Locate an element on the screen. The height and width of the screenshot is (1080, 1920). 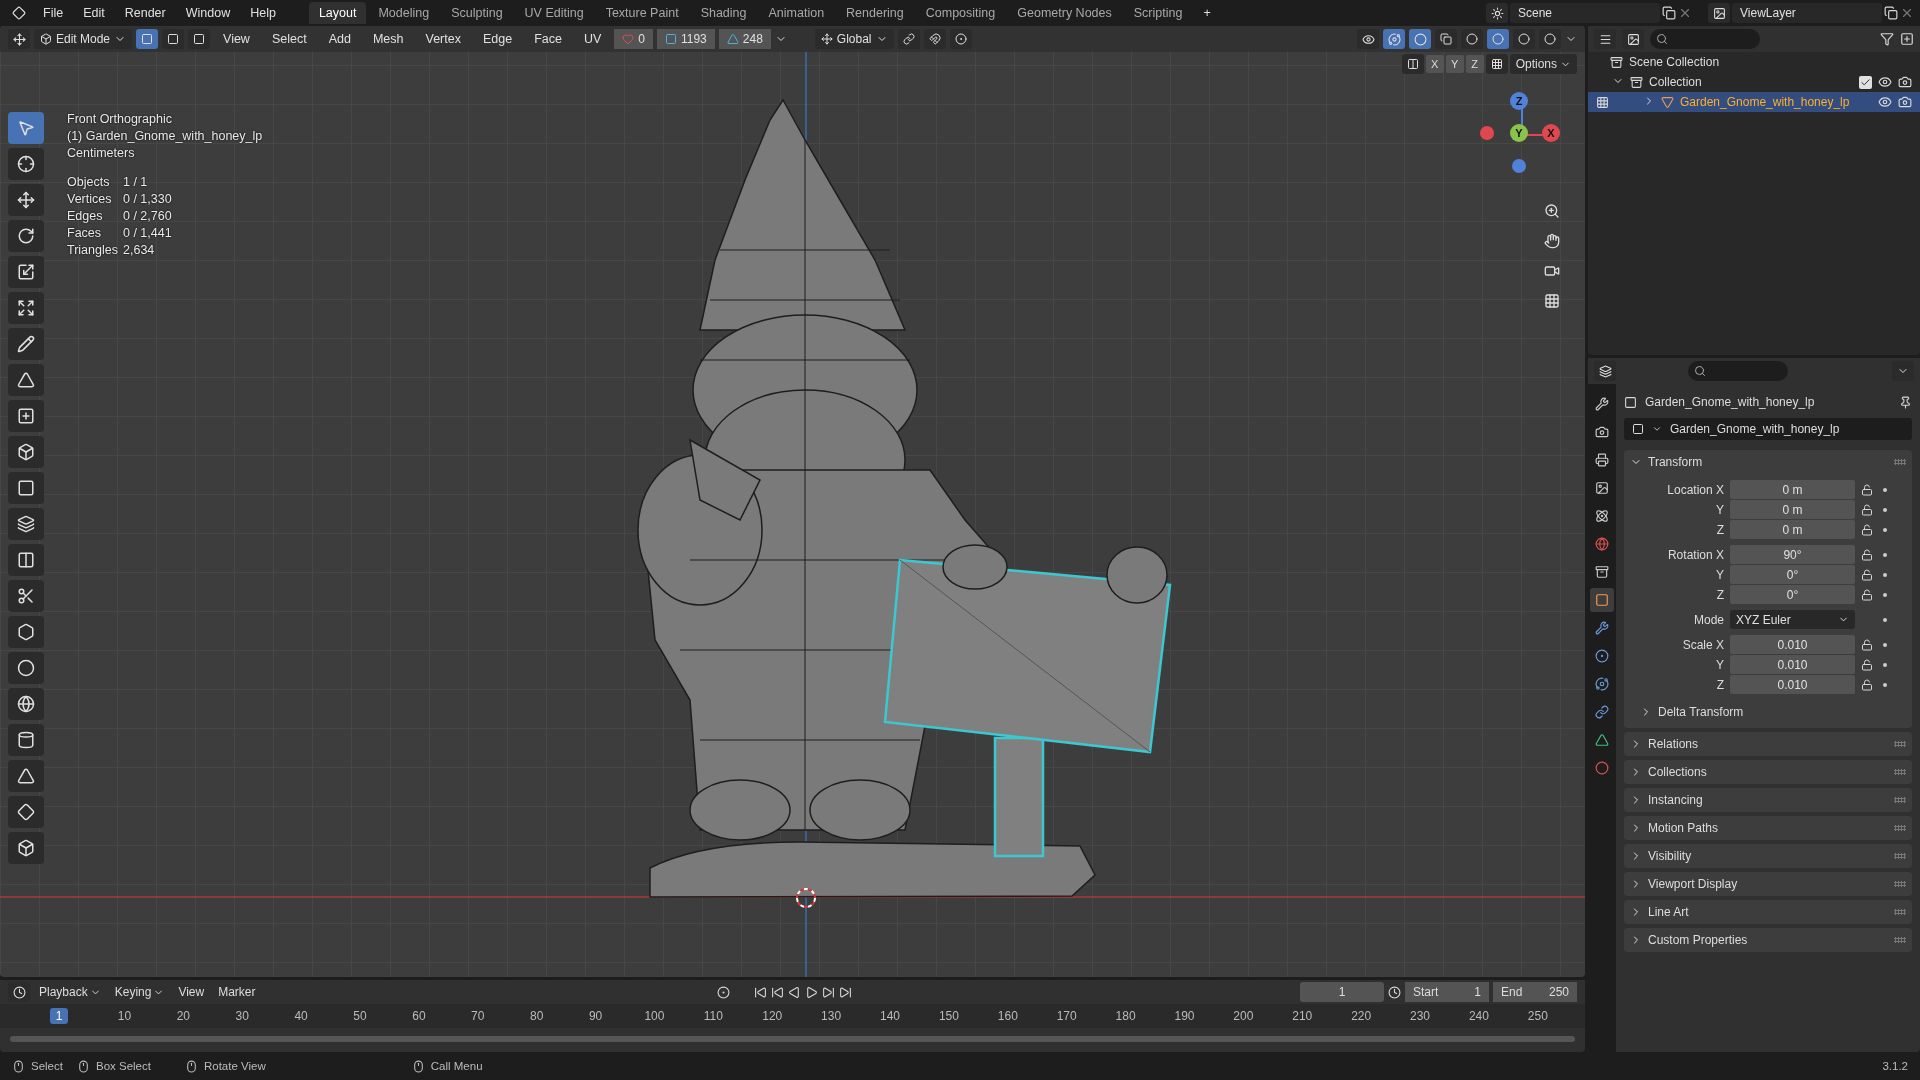
end-frame-field: End 250 is located at coordinates (1535, 992).